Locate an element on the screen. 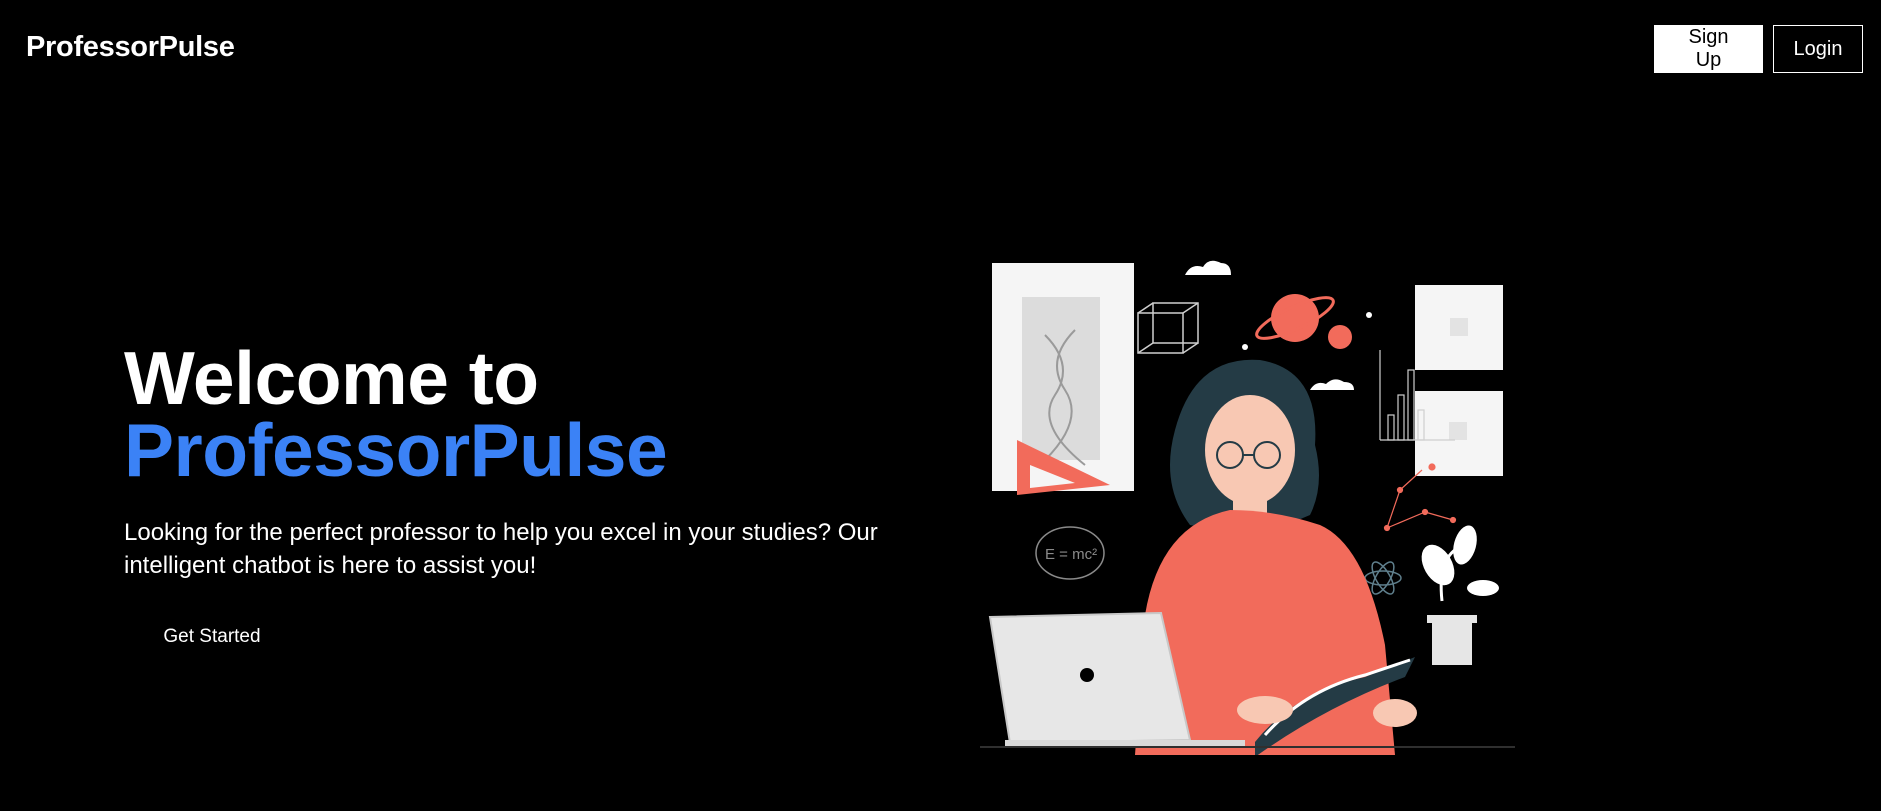  plant-icon is located at coordinates (1460, 595).